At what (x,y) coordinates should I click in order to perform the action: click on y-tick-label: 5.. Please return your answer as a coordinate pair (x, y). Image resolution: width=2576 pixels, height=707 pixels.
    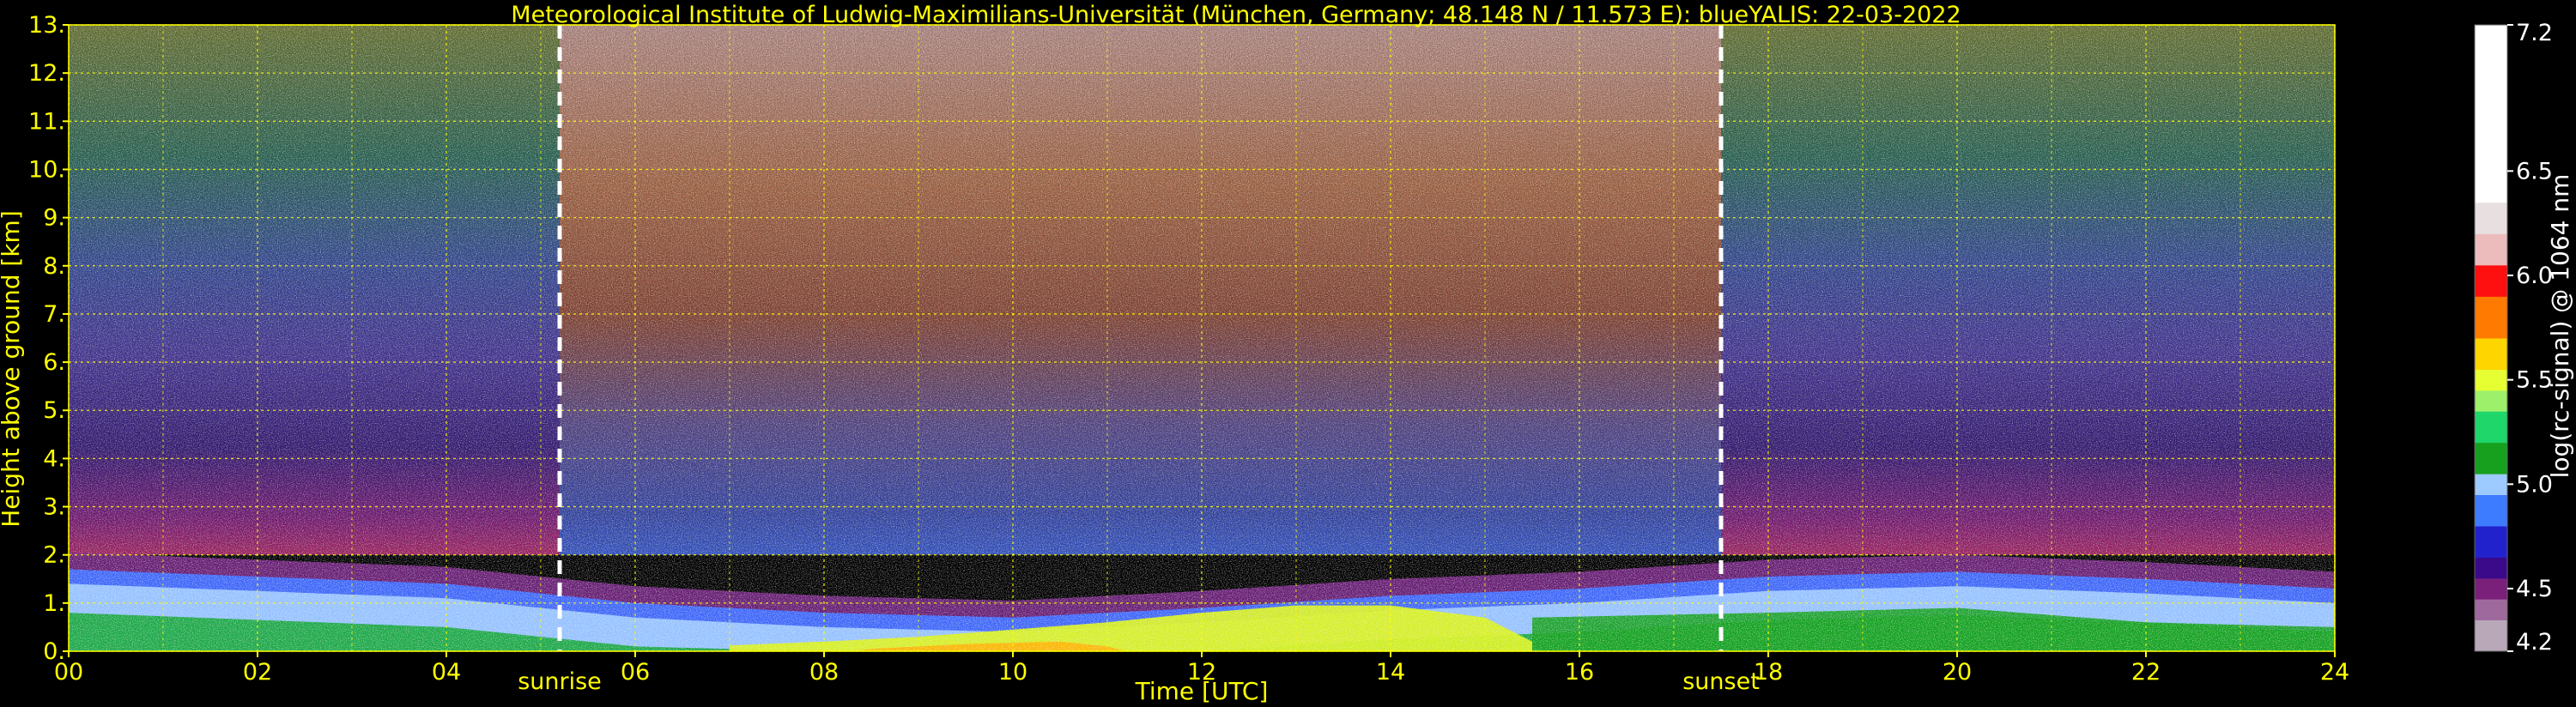
    Looking at the image, I should click on (54, 411).